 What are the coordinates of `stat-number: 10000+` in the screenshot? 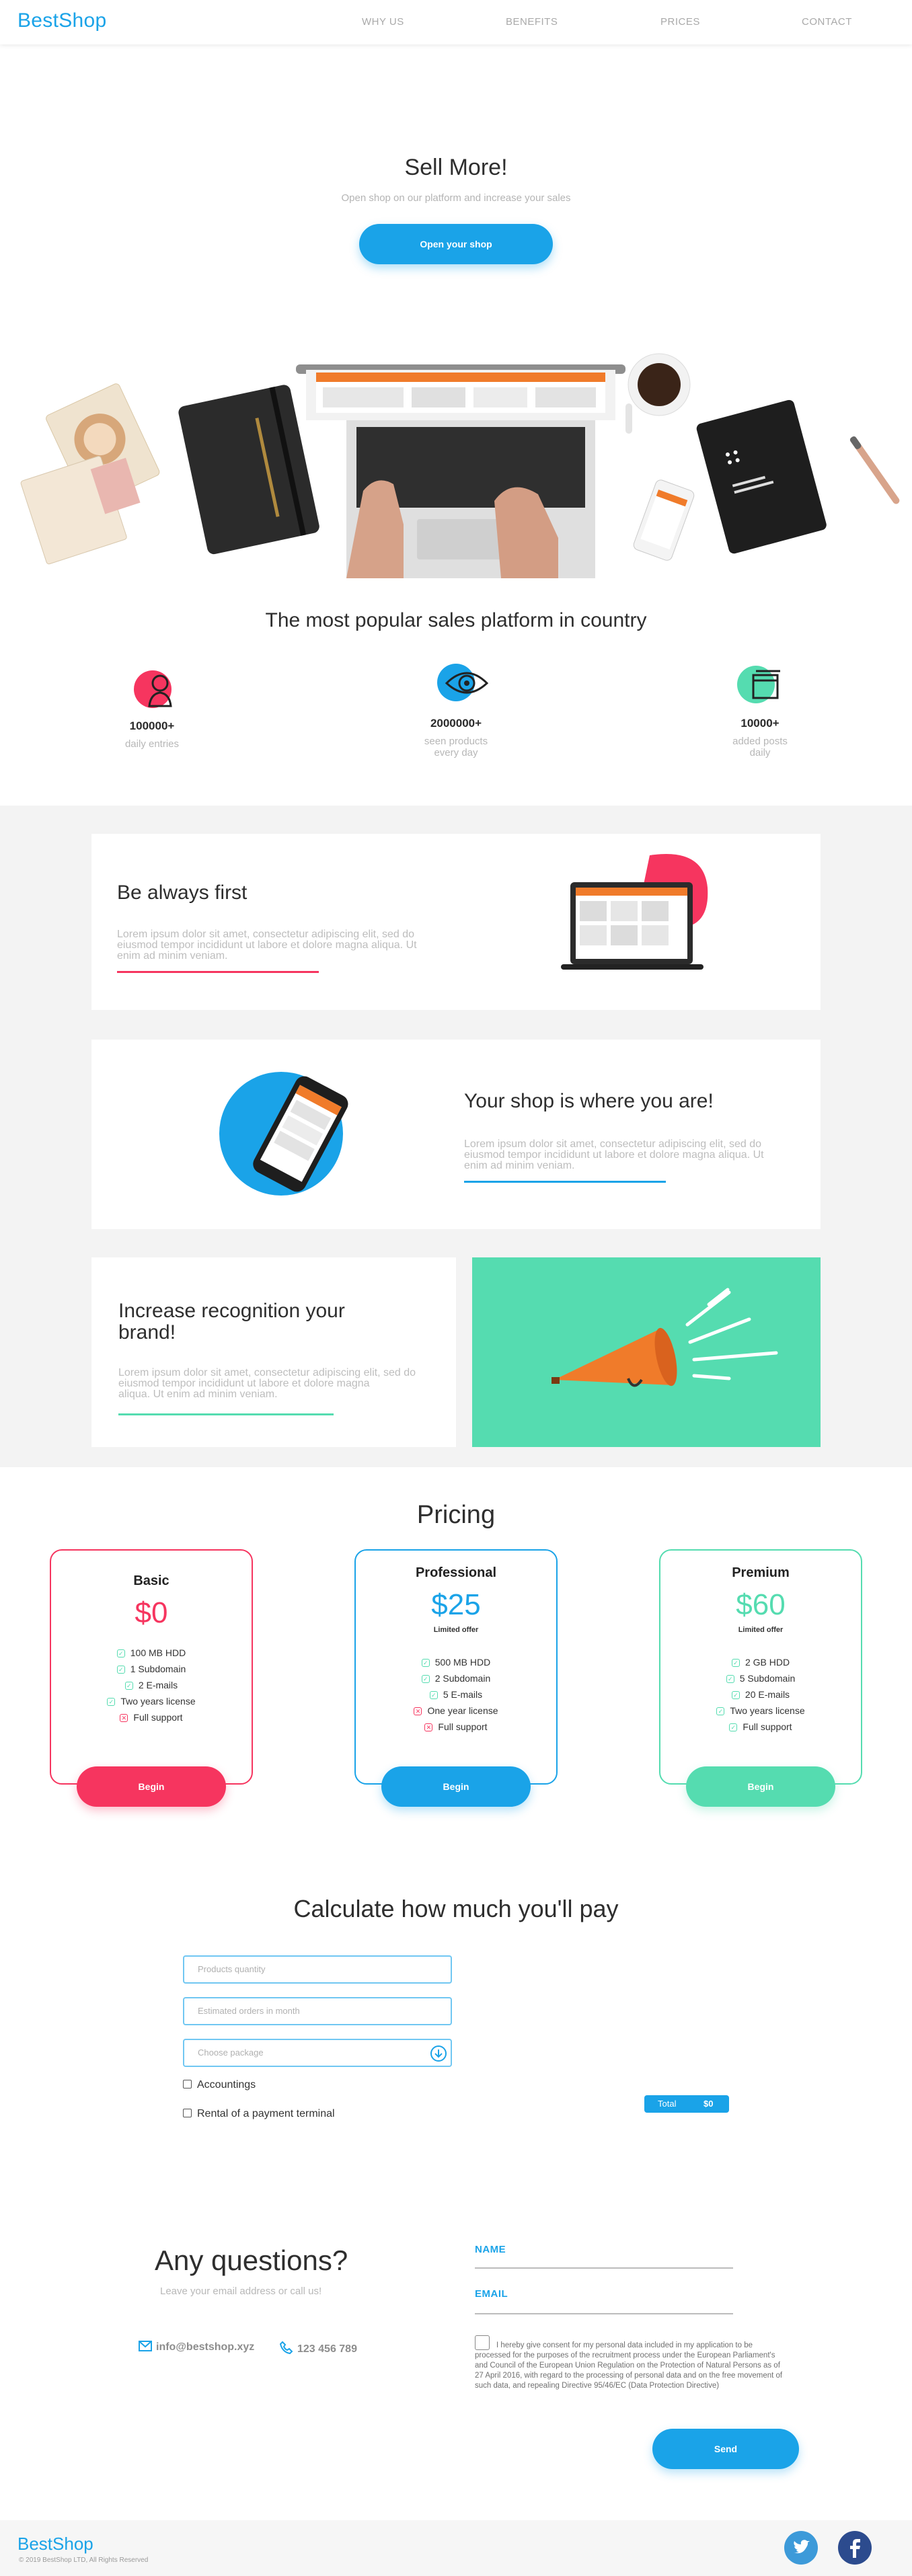 It's located at (760, 724).